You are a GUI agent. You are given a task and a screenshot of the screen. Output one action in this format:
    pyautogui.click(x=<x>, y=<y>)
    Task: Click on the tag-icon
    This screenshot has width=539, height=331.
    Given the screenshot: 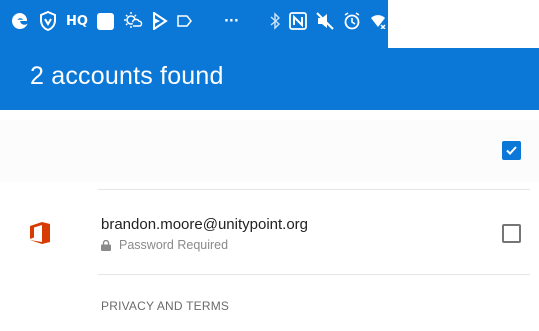 What is the action you would take?
    pyautogui.click(x=185, y=21)
    